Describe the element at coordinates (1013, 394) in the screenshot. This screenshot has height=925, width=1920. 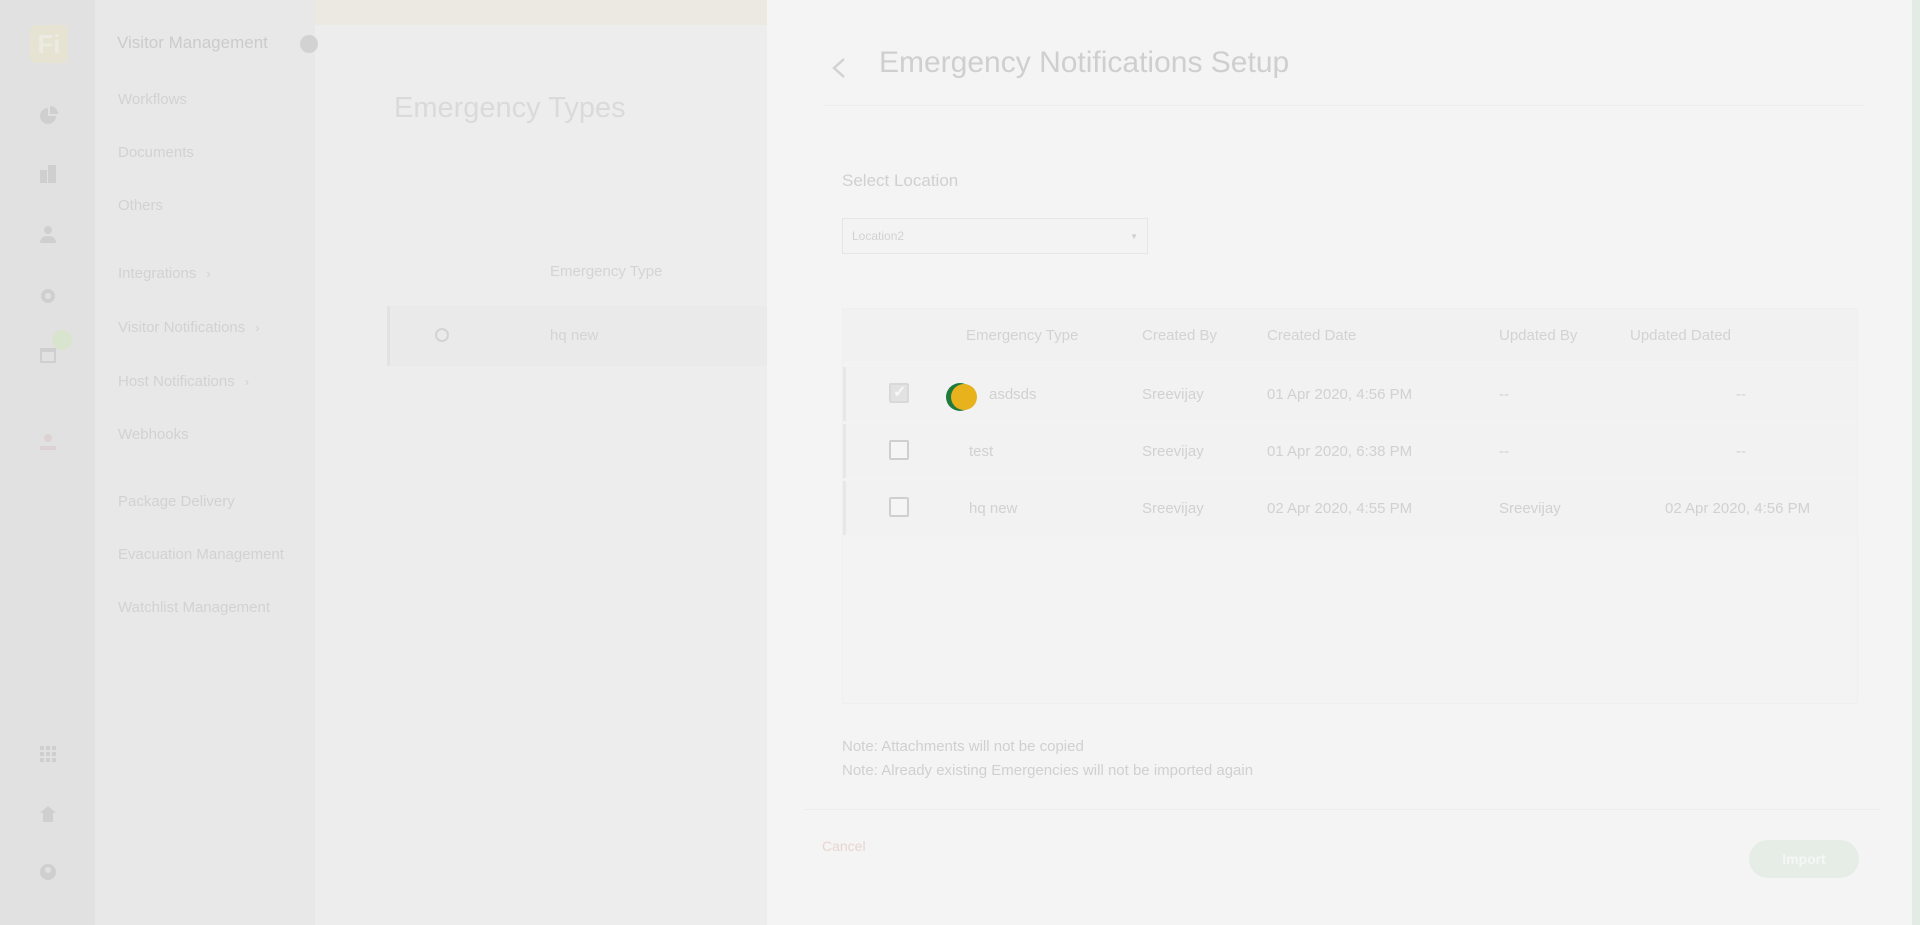
I see `cell-emergency-type: asdsds` at that location.